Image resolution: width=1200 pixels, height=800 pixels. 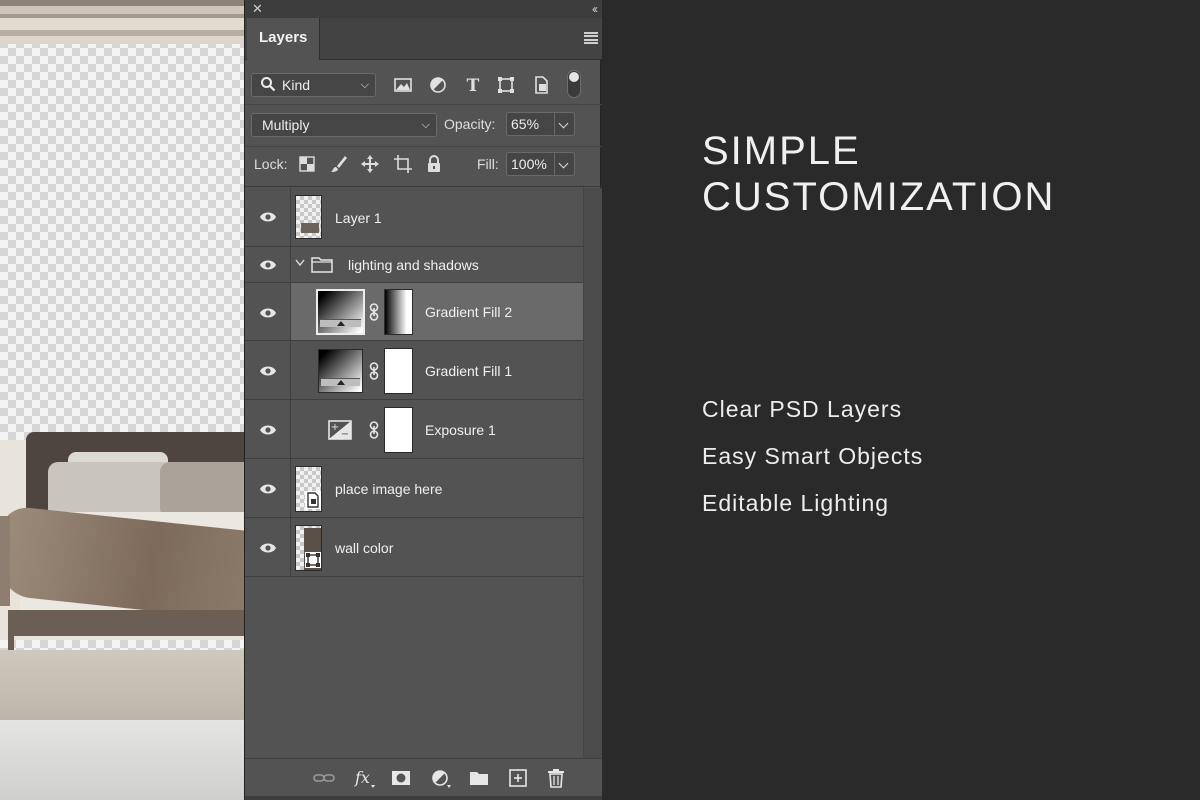 I want to click on filter-kind-label: Kind, so click(x=296, y=85).